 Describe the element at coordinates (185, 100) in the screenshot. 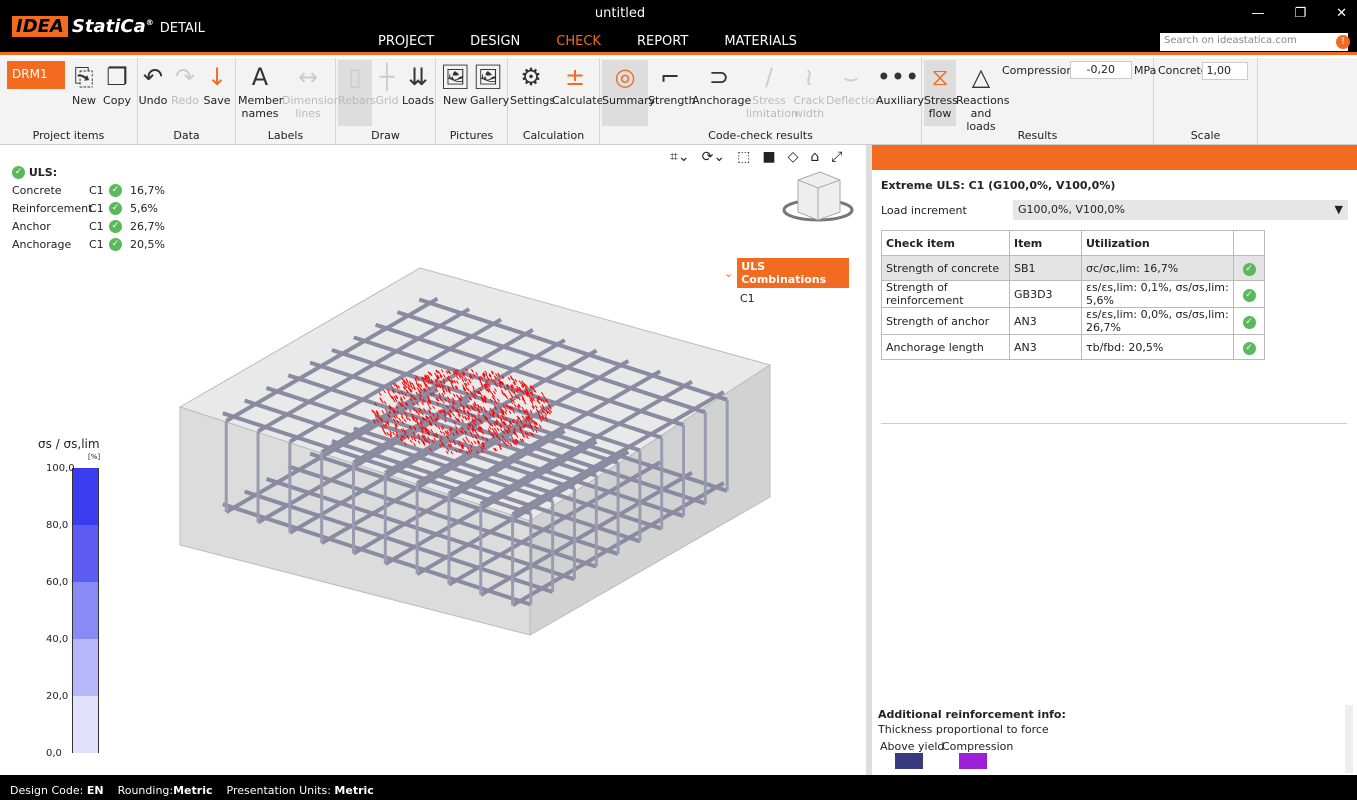

I see `redo-button: Redo` at that location.